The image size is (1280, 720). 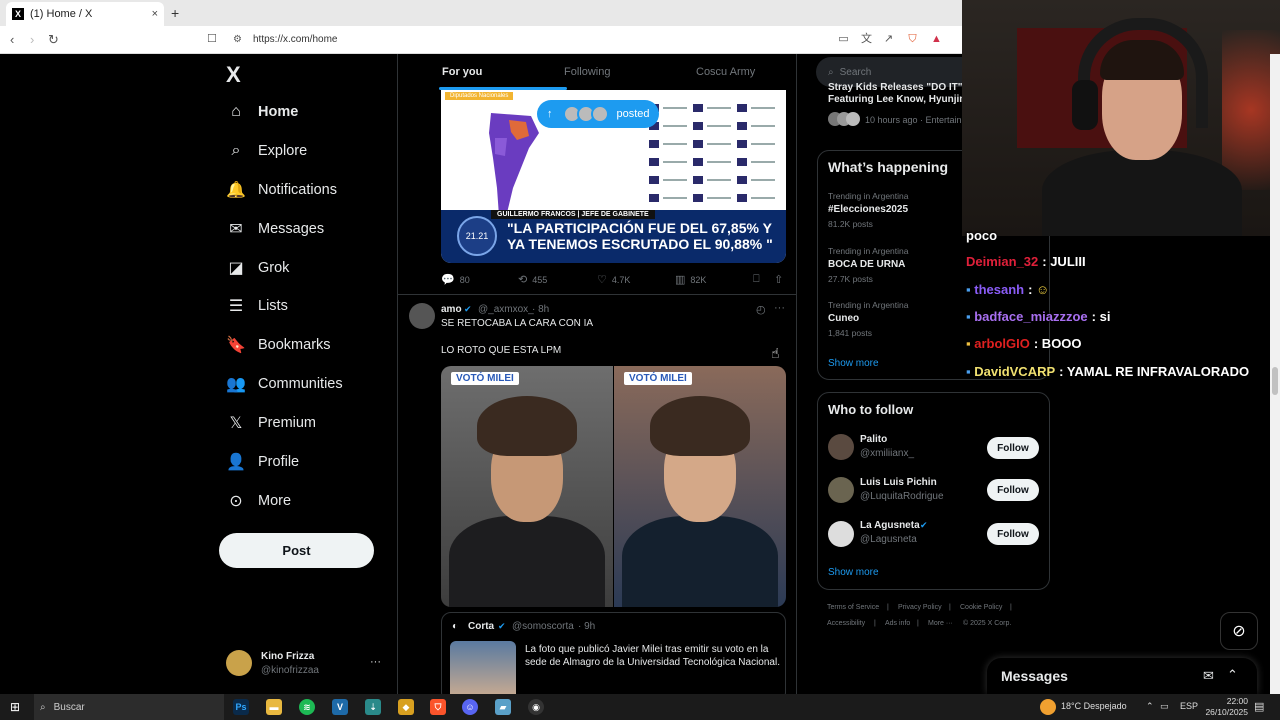 What do you see at coordinates (1226, 707) in the screenshot?
I see `clock: 22:00 26/10/2025` at bounding box center [1226, 707].